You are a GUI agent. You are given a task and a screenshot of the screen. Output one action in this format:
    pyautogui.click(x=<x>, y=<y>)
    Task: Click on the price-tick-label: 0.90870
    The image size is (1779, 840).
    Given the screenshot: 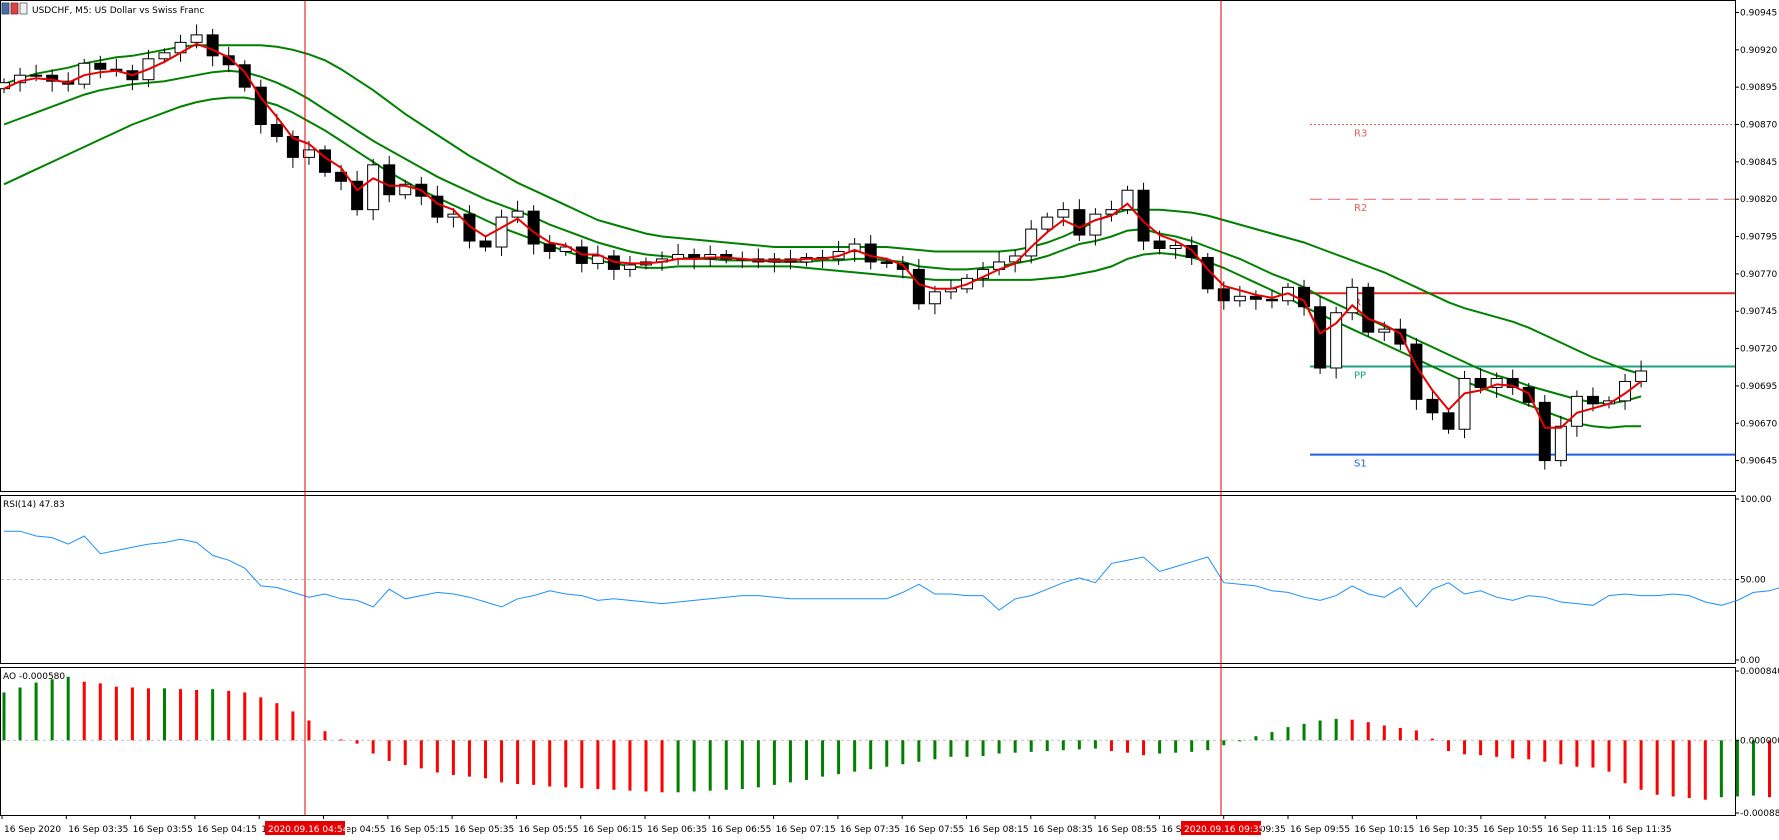 What is the action you would take?
    pyautogui.click(x=1758, y=126)
    